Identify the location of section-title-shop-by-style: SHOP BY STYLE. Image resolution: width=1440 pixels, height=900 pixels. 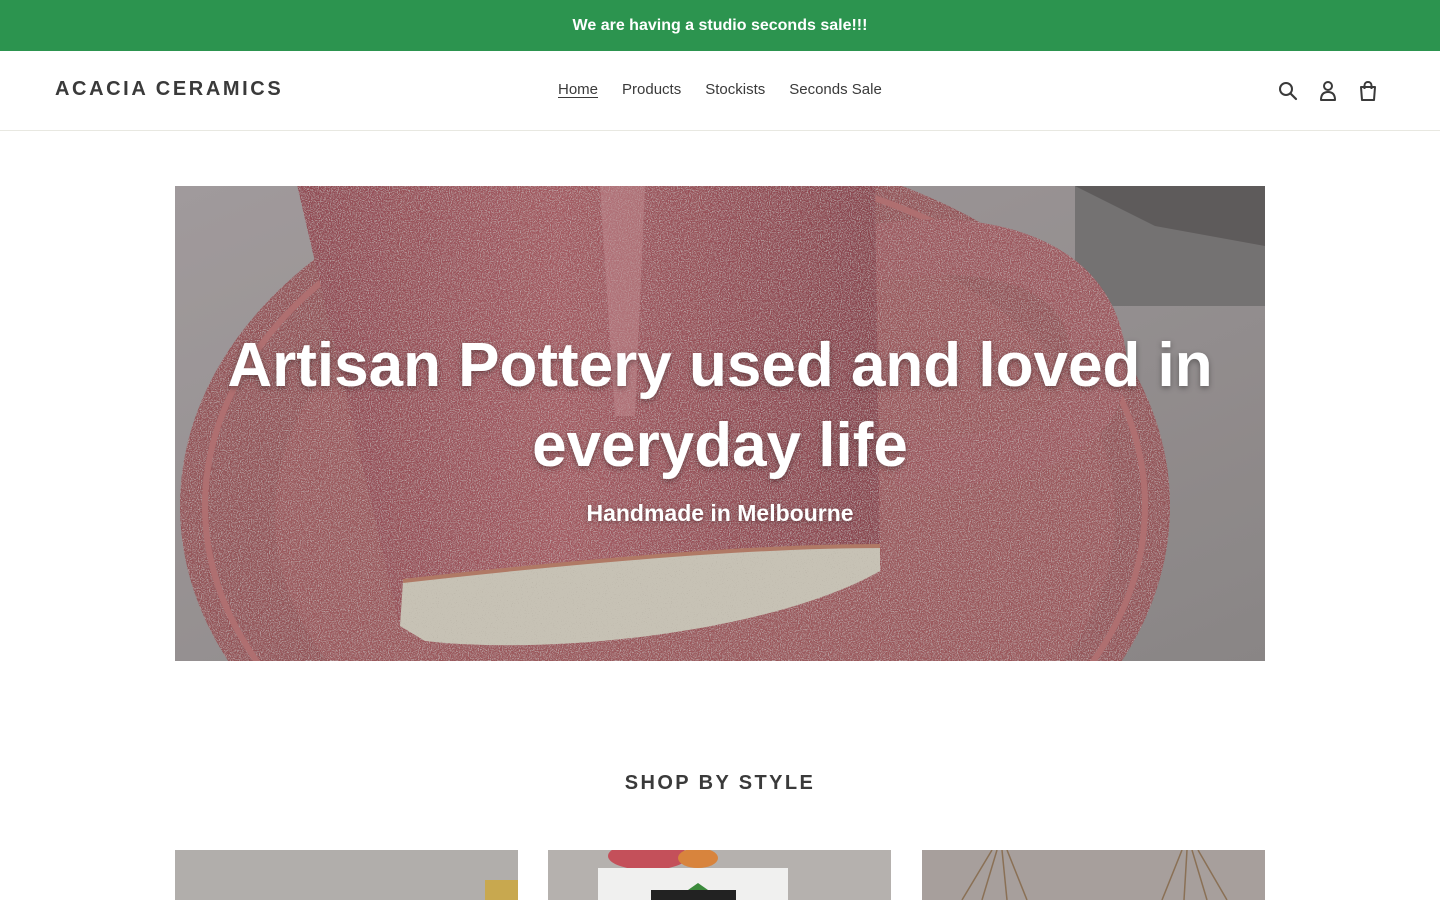
(720, 783).